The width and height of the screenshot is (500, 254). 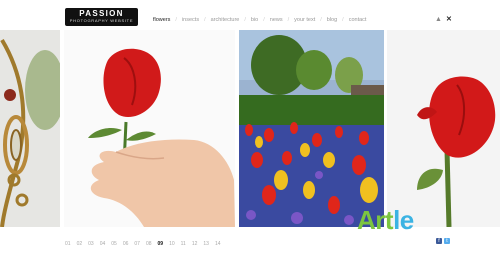 I want to click on watermark-logo: Artle, so click(x=385, y=220).